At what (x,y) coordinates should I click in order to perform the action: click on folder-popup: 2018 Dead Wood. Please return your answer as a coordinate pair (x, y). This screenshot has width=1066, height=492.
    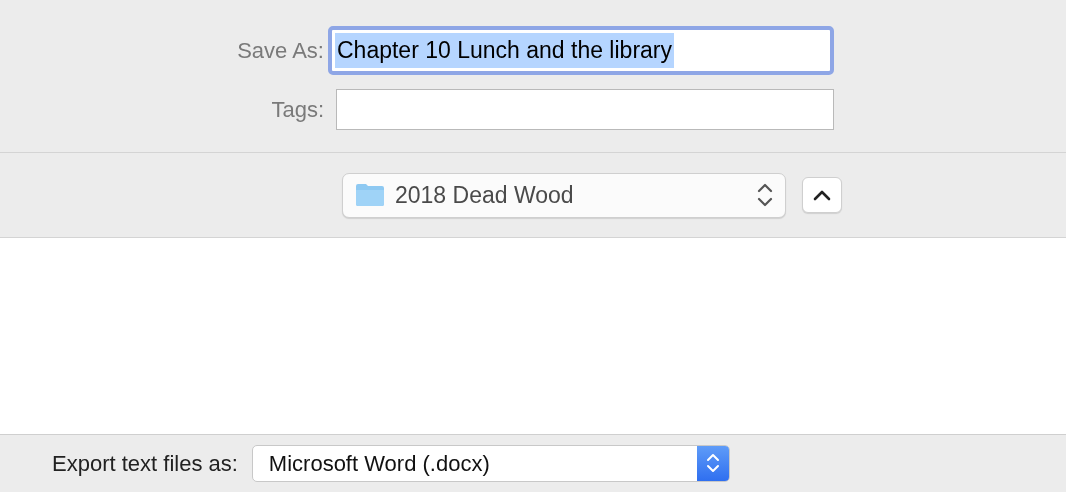
    Looking at the image, I should click on (564, 195).